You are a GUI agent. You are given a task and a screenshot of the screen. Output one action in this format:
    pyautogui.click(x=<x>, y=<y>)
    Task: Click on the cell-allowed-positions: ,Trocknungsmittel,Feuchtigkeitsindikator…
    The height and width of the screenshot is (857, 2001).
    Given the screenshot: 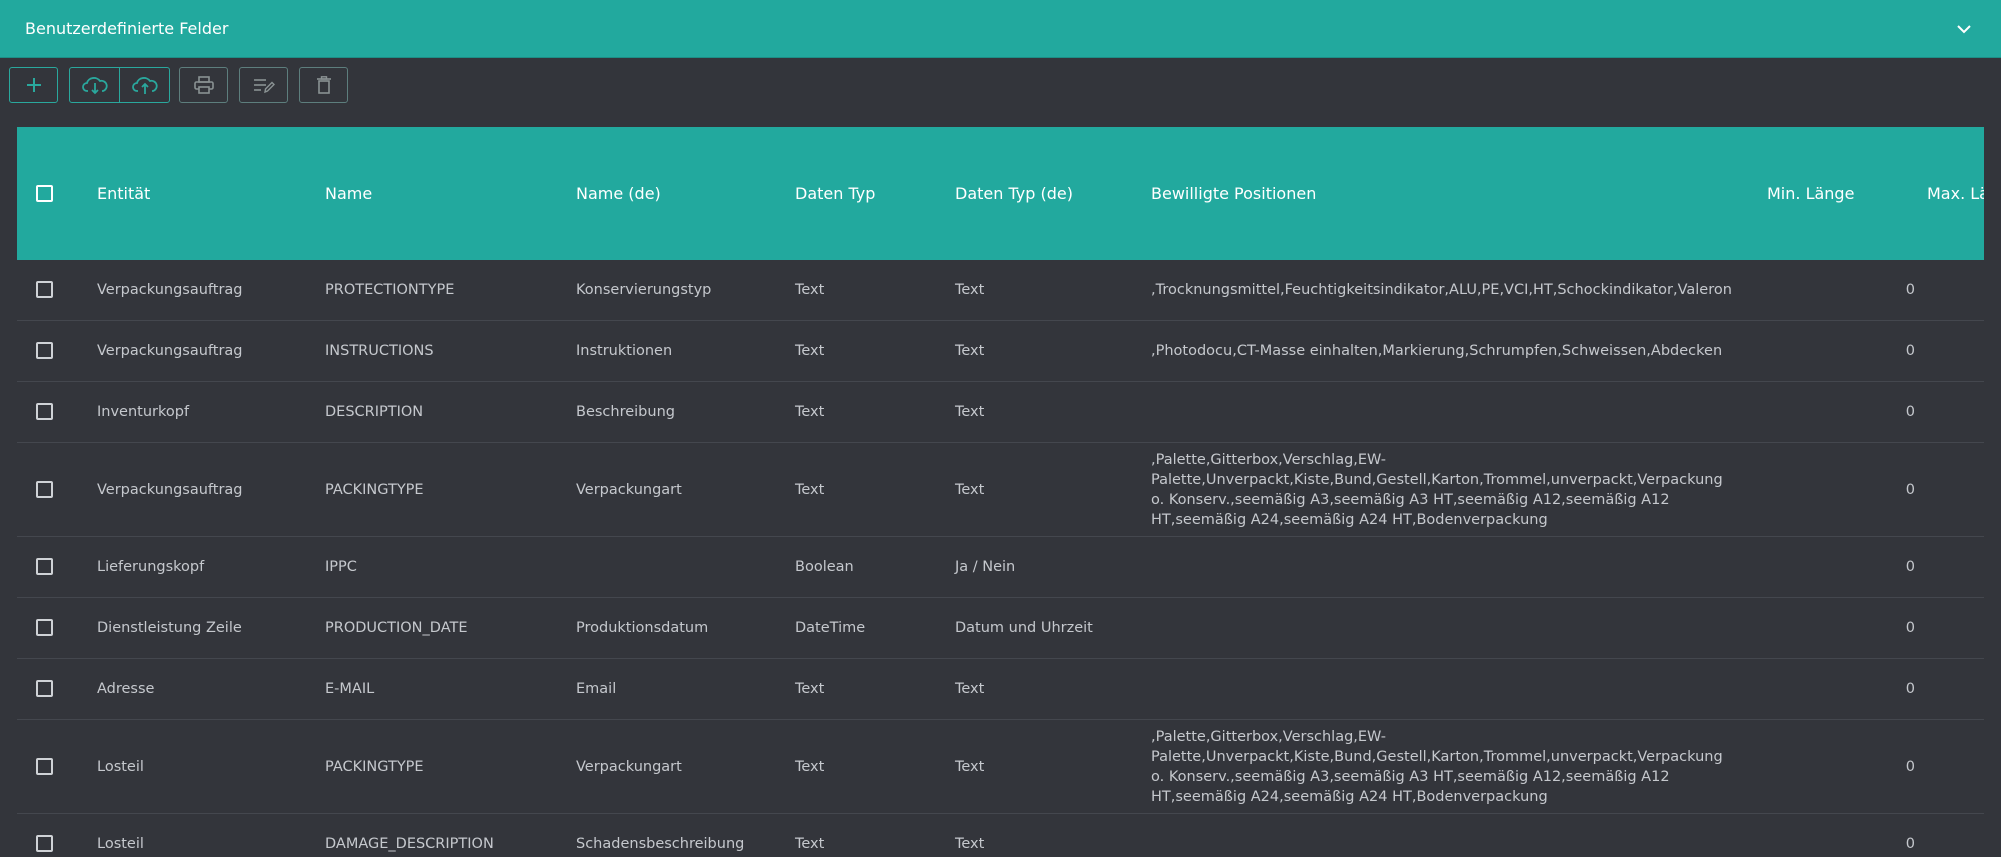 What is the action you would take?
    pyautogui.click(x=1441, y=290)
    